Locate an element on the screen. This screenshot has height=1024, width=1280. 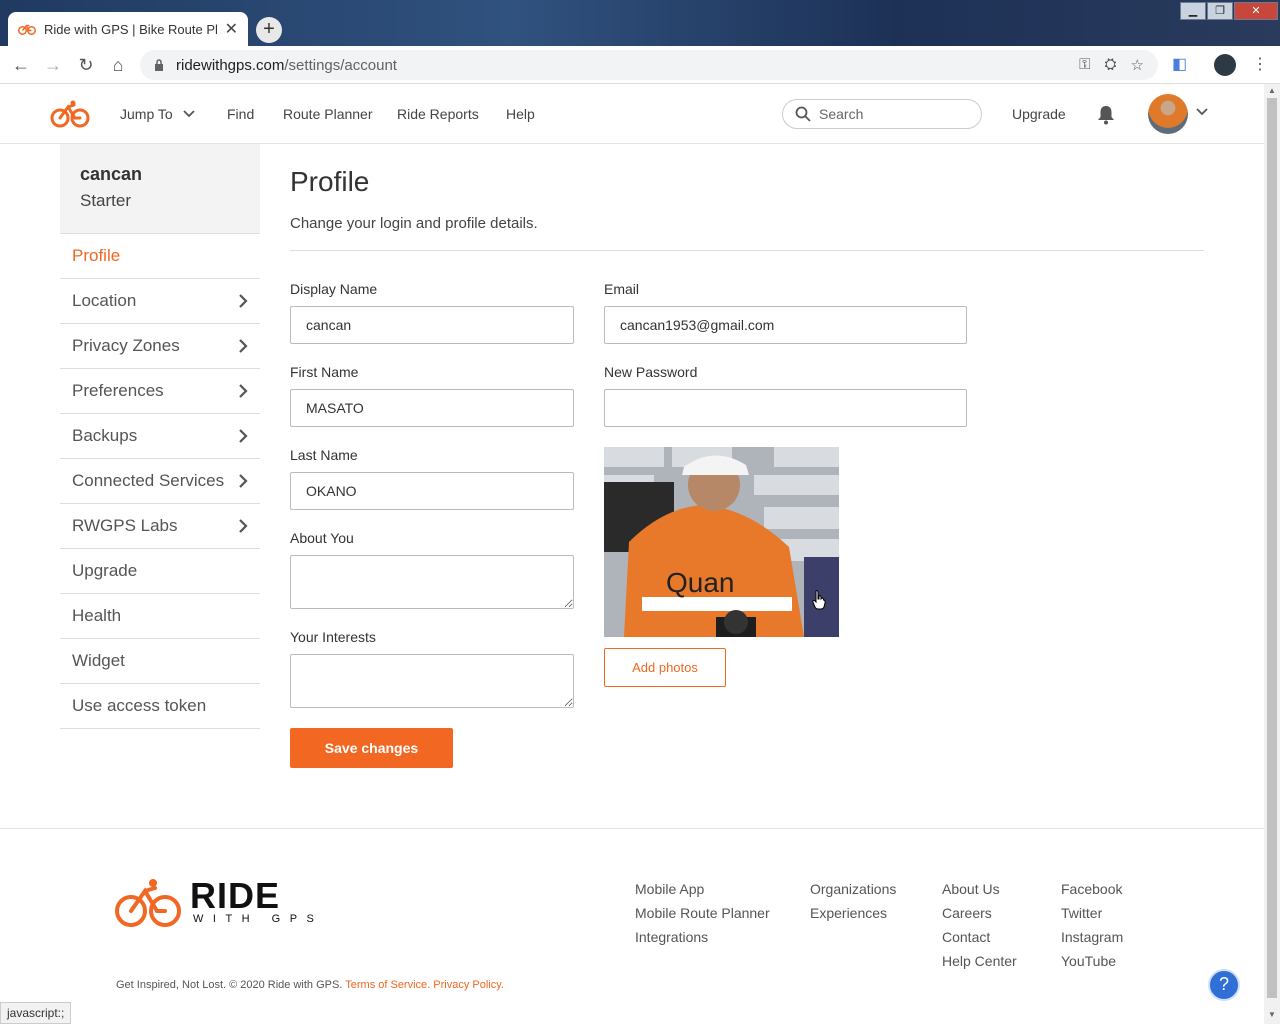
browser-status-bar: javascript:; is located at coordinates (36, 1013).